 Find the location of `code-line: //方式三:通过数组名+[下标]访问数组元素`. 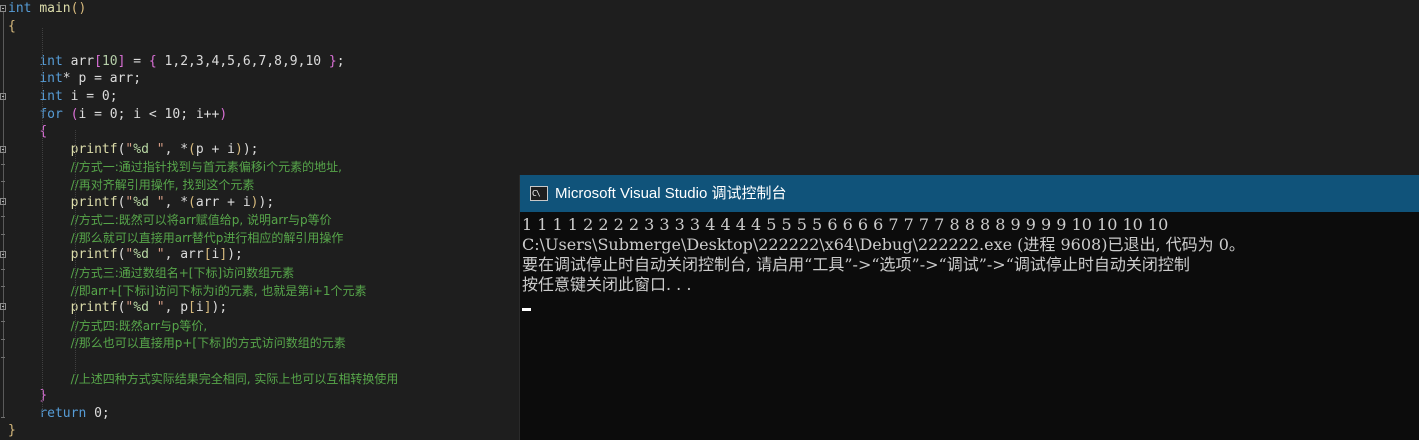

code-line: //方式三:通过数组名+[下标]访问数组元素 is located at coordinates (151, 273).